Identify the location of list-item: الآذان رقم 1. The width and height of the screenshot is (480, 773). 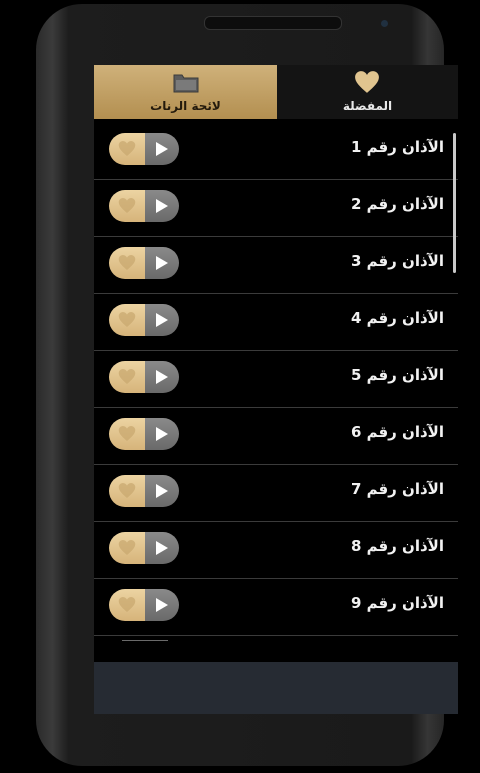
(276, 151).